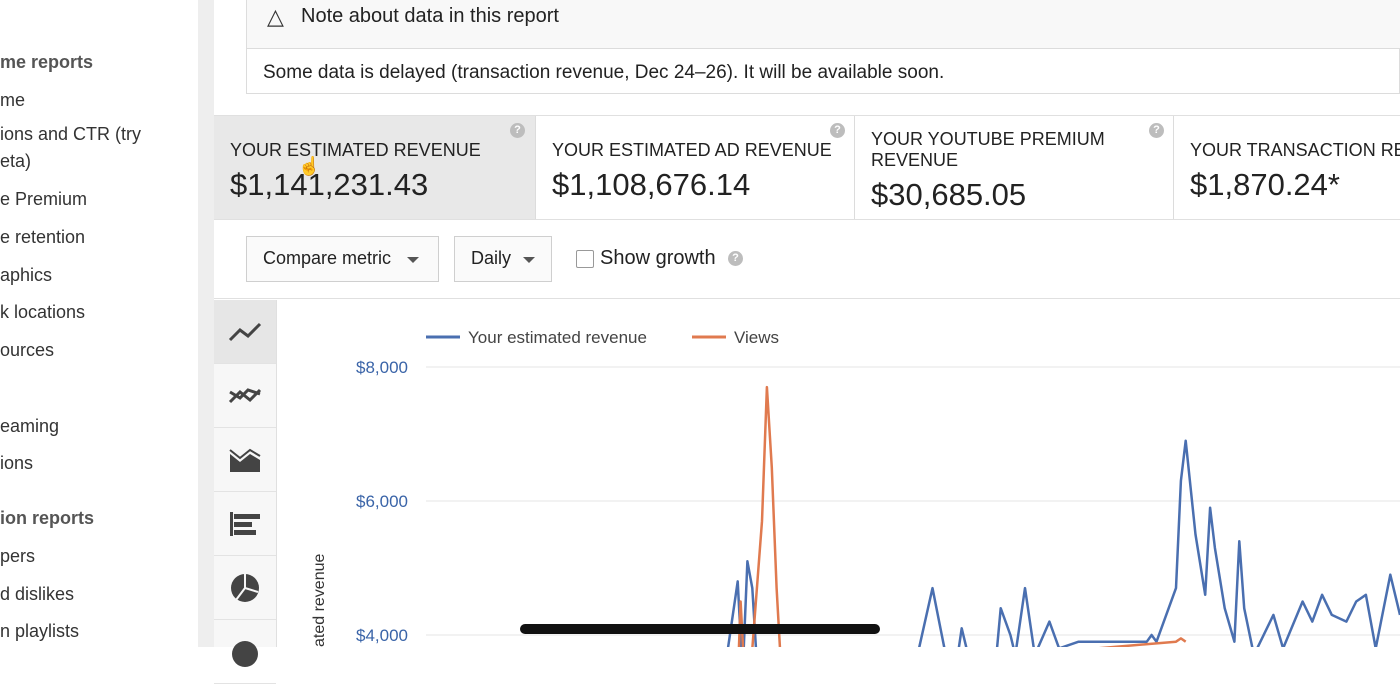 The height and width of the screenshot is (684, 1400). I want to click on chart-type-toolbar, so click(245, 492).